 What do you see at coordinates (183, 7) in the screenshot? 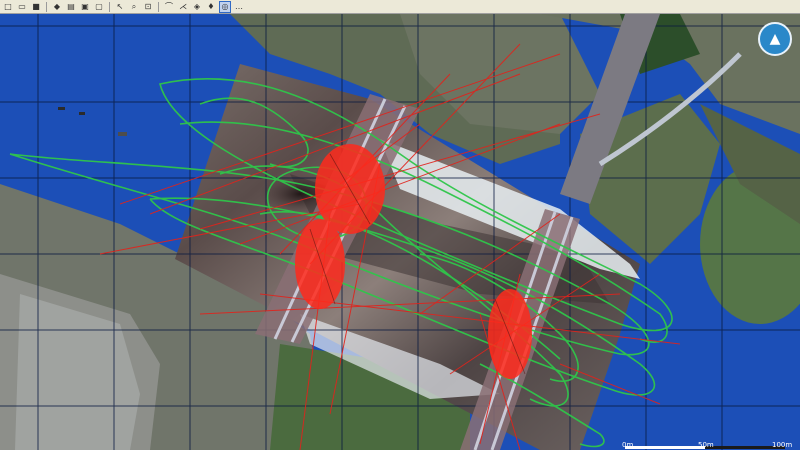
I see `ruler-icon: ⋌` at bounding box center [183, 7].